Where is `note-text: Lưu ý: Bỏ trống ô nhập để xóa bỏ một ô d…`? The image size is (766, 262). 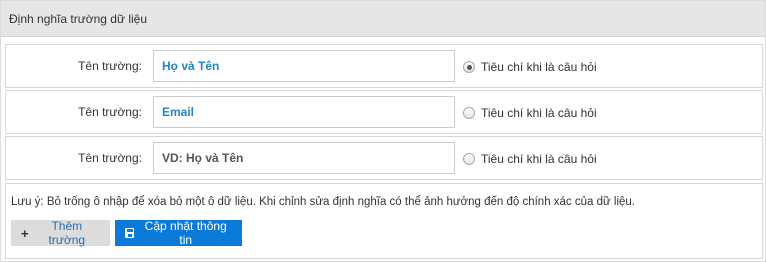
note-text: Lưu ý: Bỏ trống ô nhập để xóa bỏ một ô d… is located at coordinates (323, 202).